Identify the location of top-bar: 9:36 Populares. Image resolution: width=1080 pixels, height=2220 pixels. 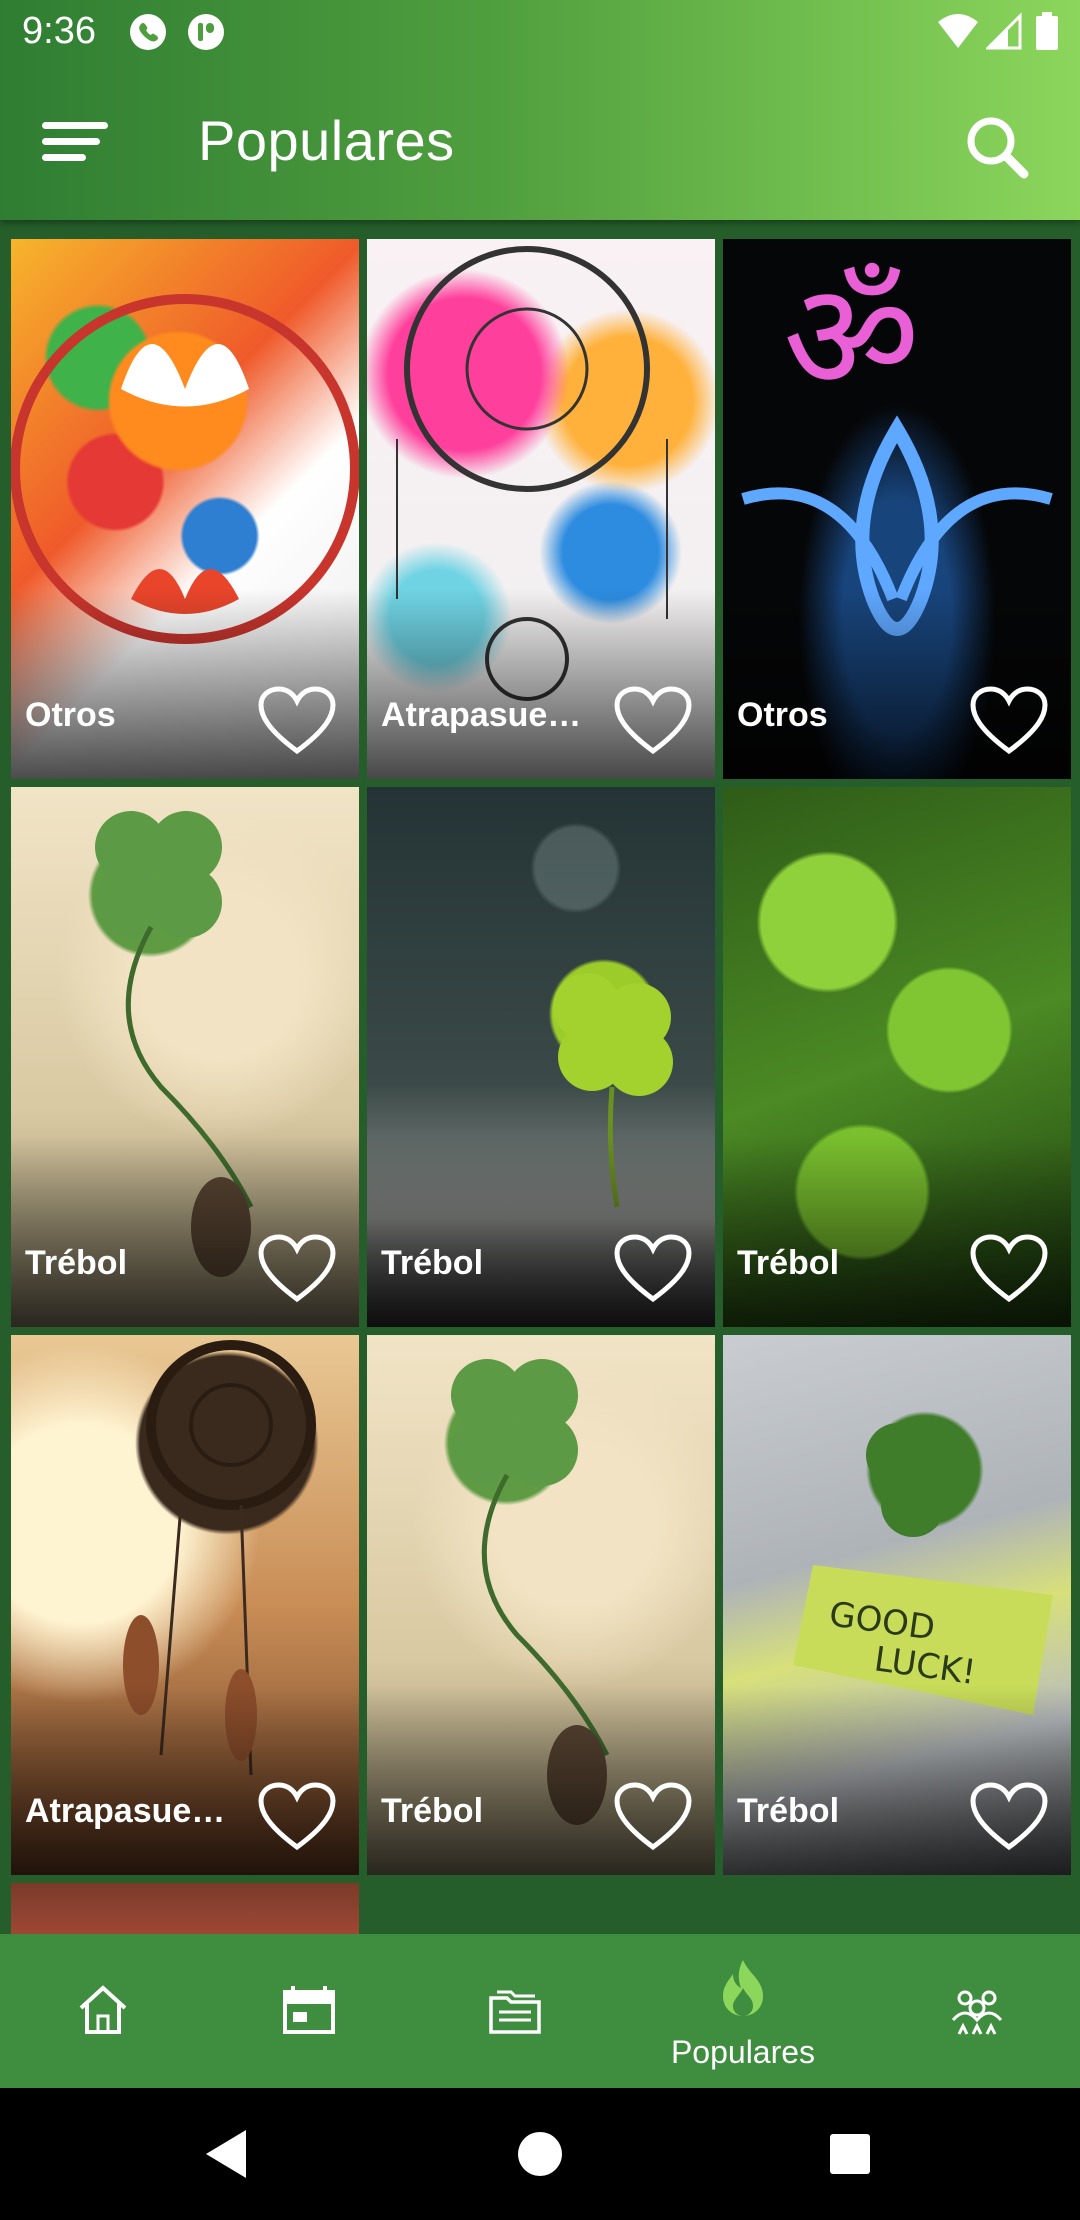
(540, 110).